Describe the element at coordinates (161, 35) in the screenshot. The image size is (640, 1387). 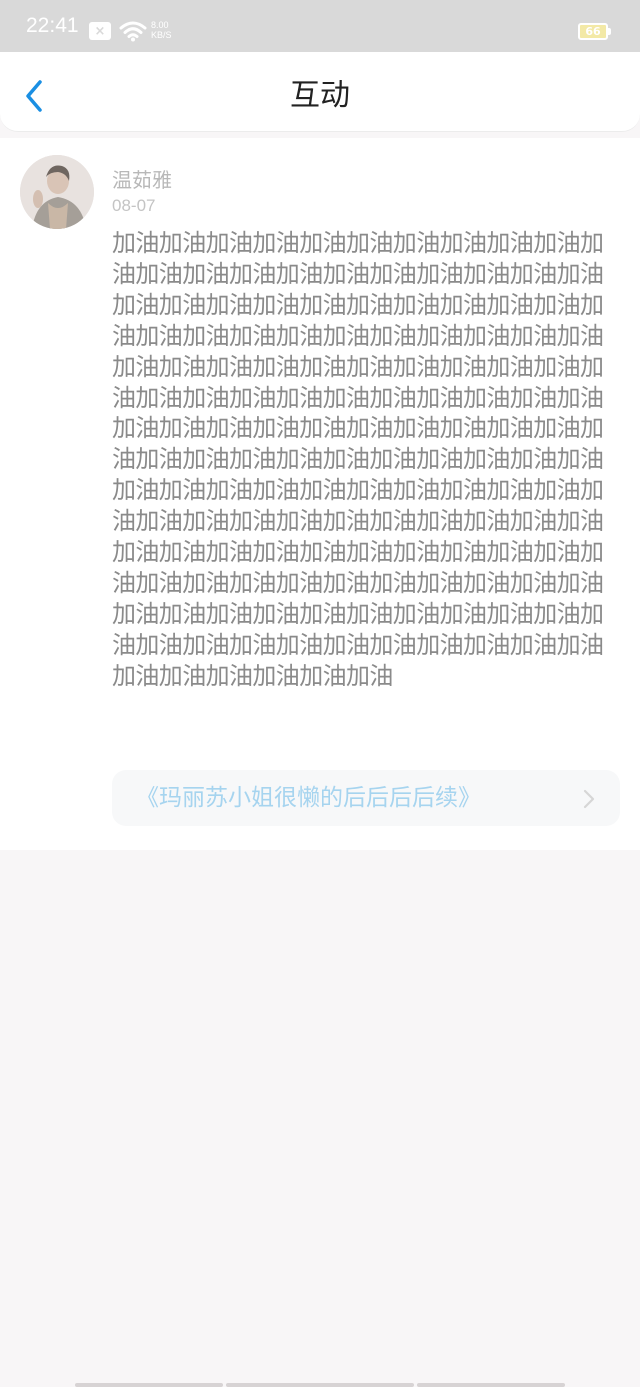
I see `network-speed-unit: KB/S` at that location.